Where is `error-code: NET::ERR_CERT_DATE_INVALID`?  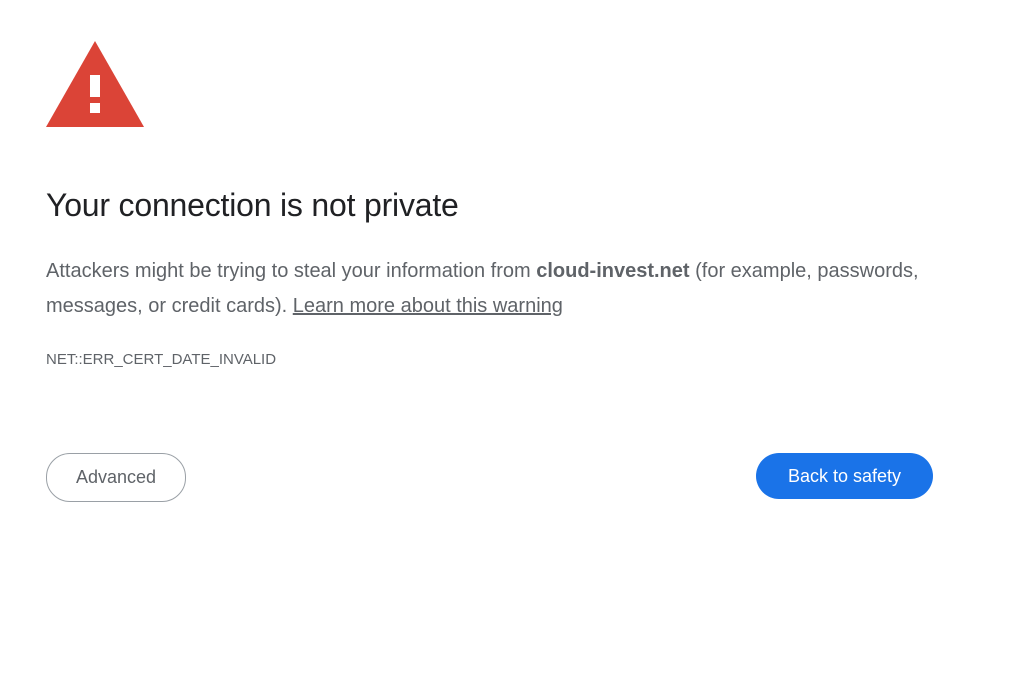 error-code: NET::ERR_CERT_DATE_INVALID is located at coordinates (161, 359).